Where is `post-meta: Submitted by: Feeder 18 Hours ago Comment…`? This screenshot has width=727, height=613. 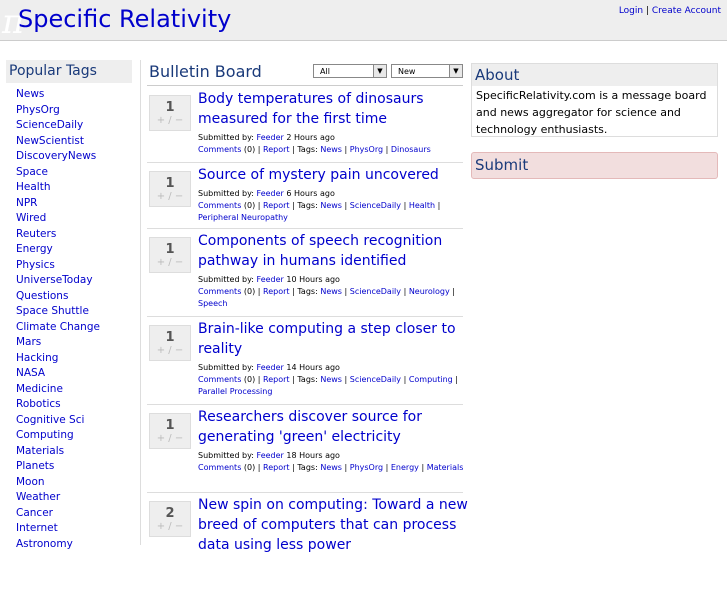
post-meta: Submitted by: Feeder 18 Hours ago Comment… is located at coordinates (331, 461).